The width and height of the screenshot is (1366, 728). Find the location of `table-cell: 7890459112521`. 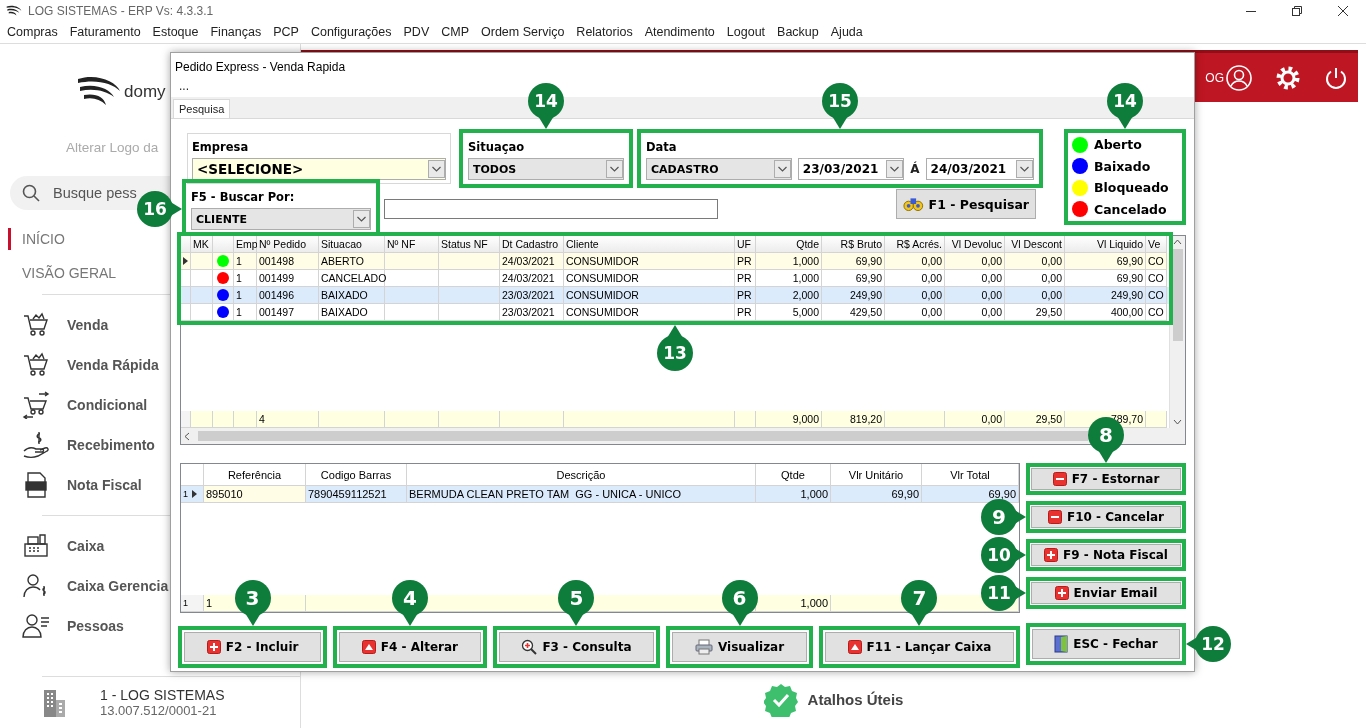

table-cell: 7890459112521 is located at coordinates (356, 494).